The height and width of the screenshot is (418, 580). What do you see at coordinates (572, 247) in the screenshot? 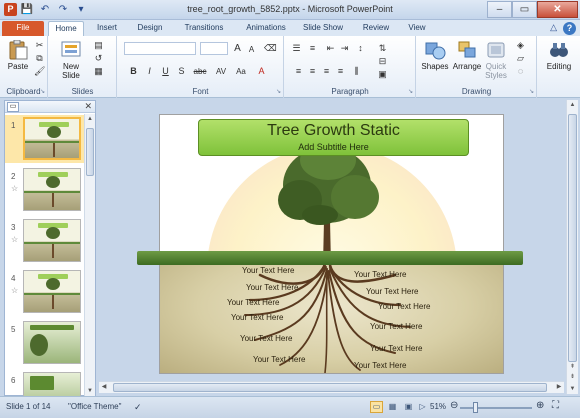
I see `vertical-scrollbar: ▲ ⇞ ⇟ ▼` at bounding box center [572, 247].